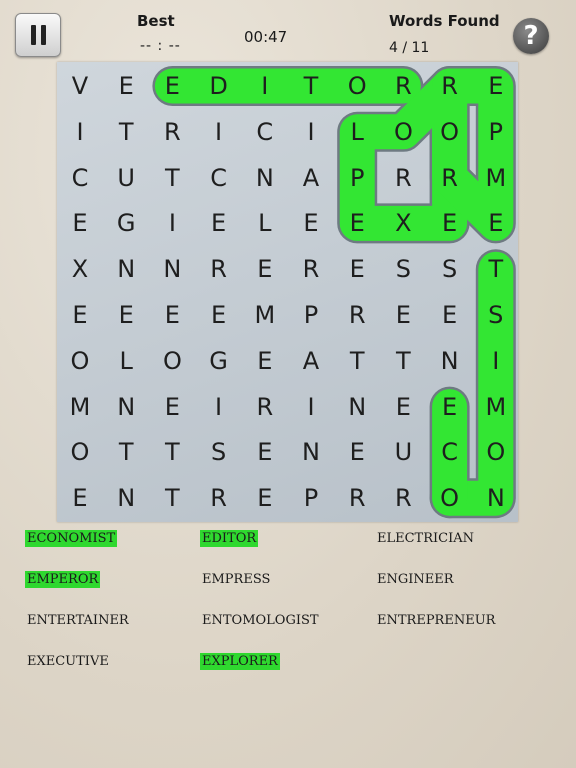 The image size is (576, 768). Describe the element at coordinates (38, 35) in the screenshot. I see `pause-button` at that location.